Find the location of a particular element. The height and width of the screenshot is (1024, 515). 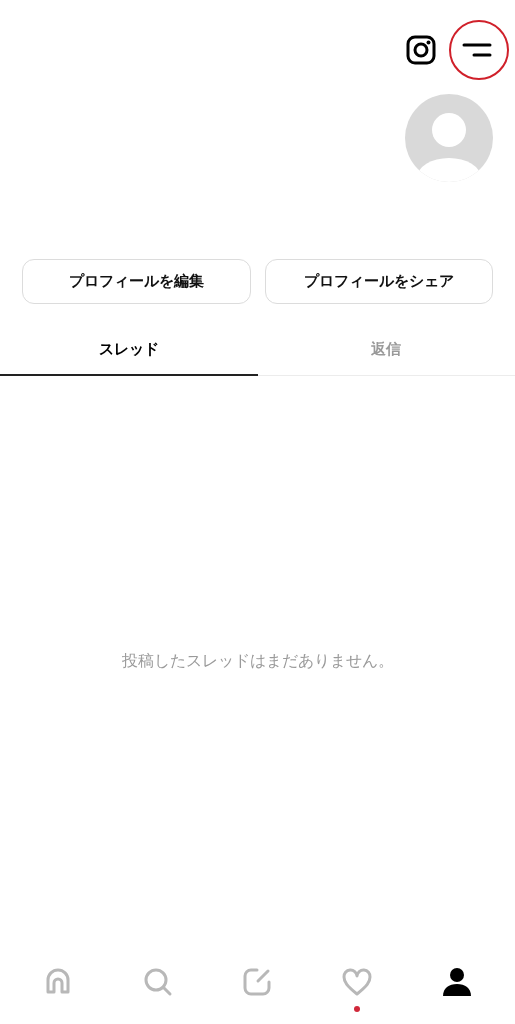

profile-button: プロフィールをシェア is located at coordinates (378, 281).